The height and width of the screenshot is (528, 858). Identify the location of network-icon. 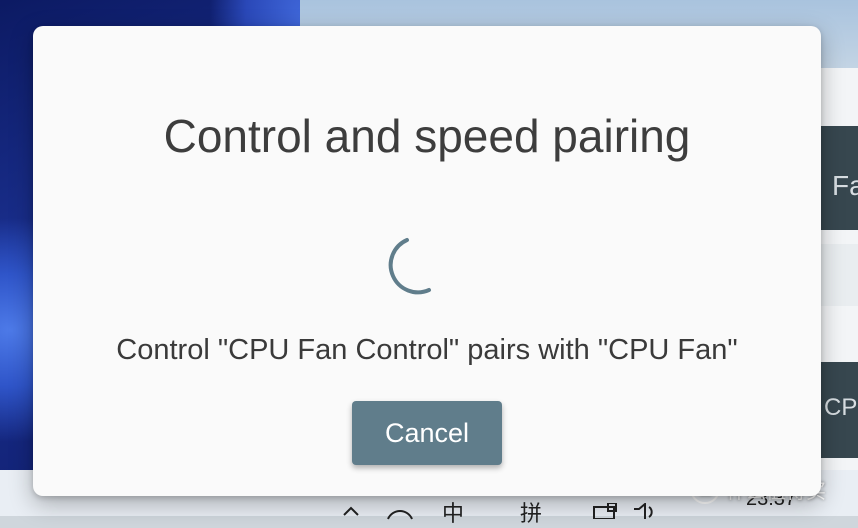
(606, 512).